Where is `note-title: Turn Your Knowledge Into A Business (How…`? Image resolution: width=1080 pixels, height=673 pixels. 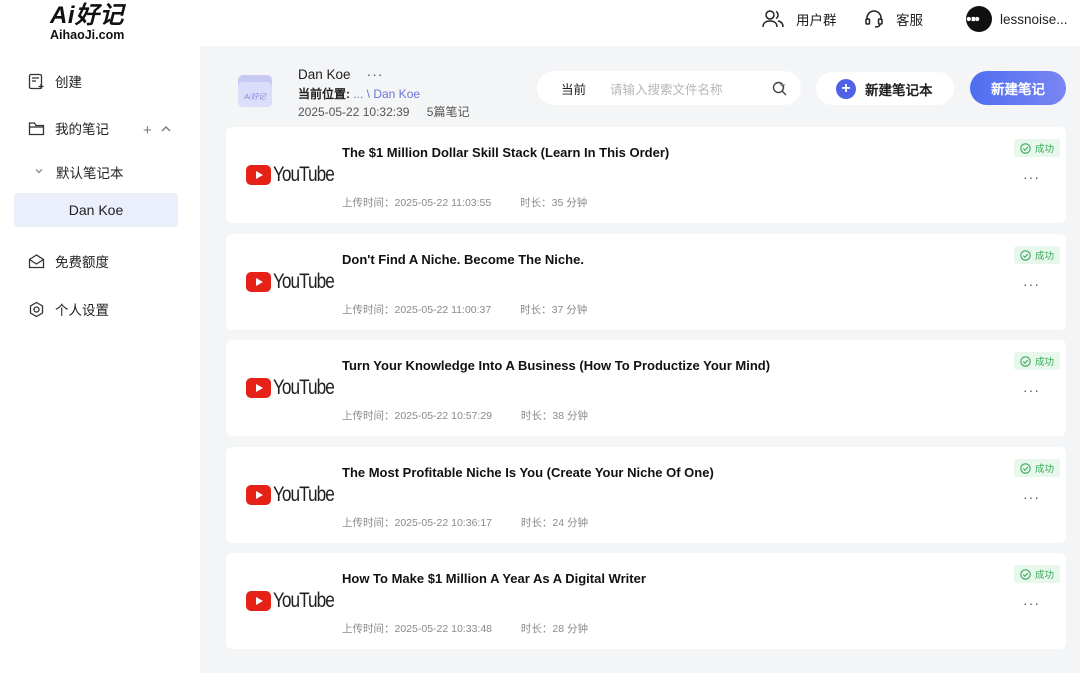
note-title: Turn Your Knowledge Into A Business (How… is located at coordinates (556, 365).